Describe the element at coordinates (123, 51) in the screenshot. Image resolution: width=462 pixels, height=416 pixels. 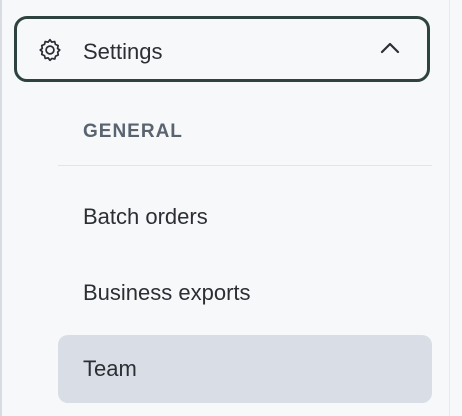
I see `settings-label: Settings` at that location.